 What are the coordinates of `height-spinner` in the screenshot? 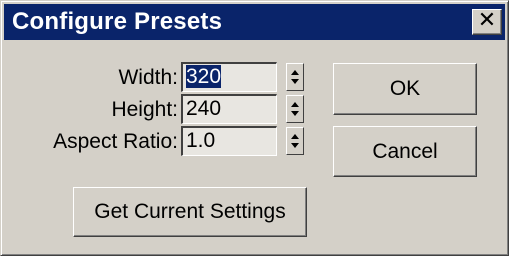 It's located at (295, 109).